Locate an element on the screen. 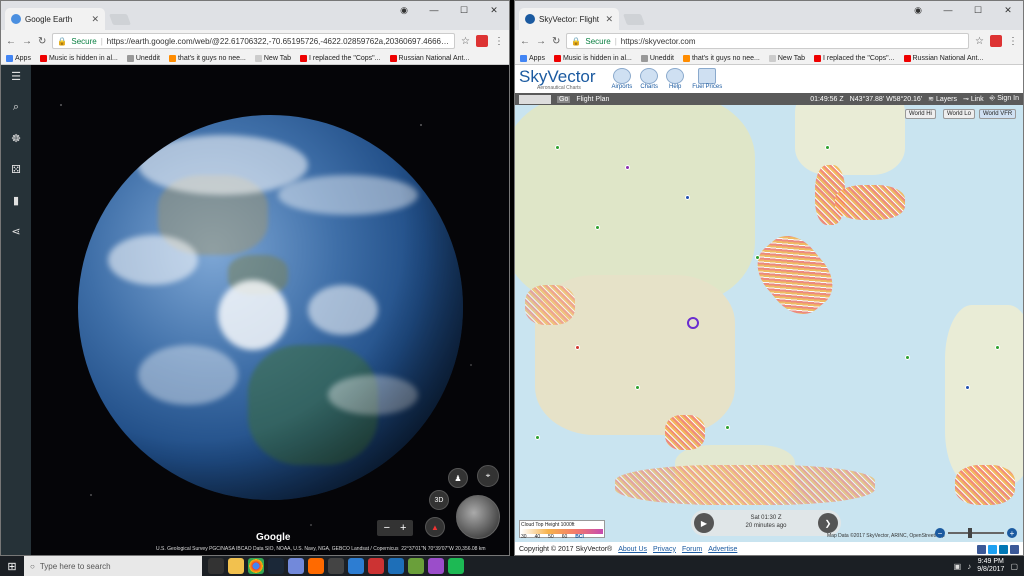 The height and width of the screenshot is (576, 1024). nav-charts: Charts is located at coordinates (649, 79).